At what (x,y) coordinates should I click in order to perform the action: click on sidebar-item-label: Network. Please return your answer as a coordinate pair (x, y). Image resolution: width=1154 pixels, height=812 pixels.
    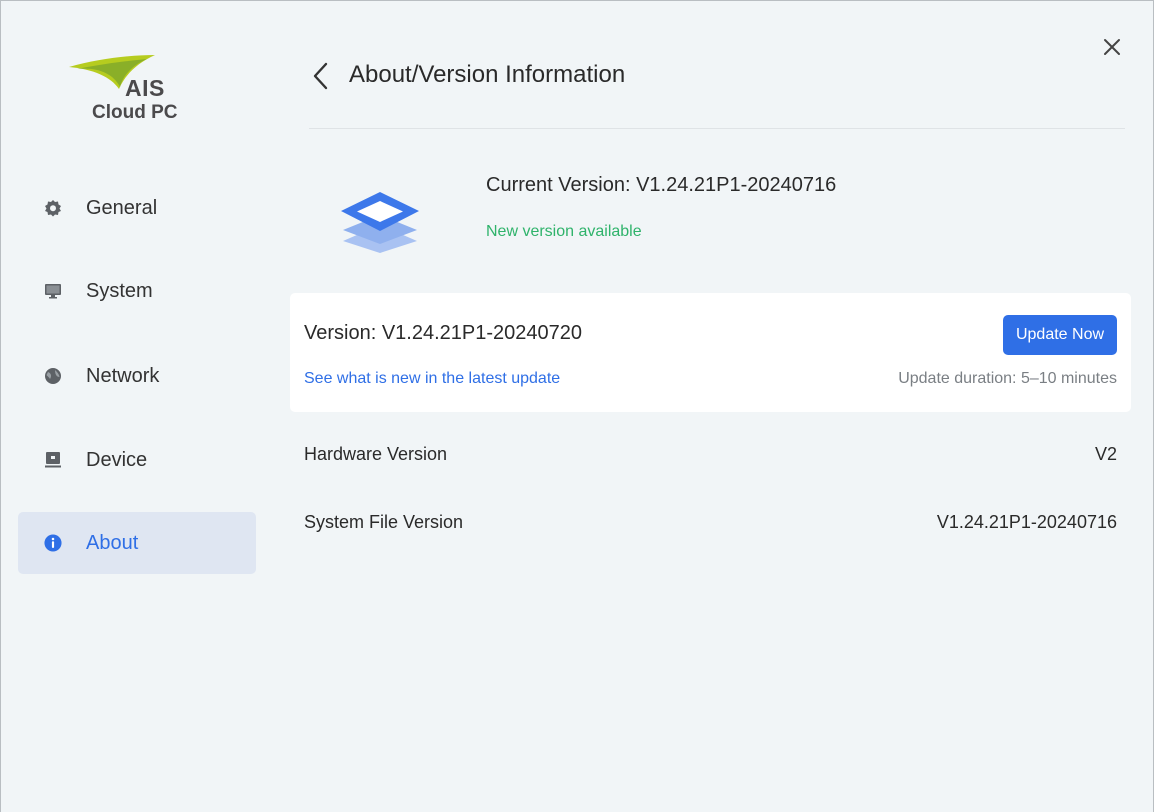
    Looking at the image, I should click on (123, 375).